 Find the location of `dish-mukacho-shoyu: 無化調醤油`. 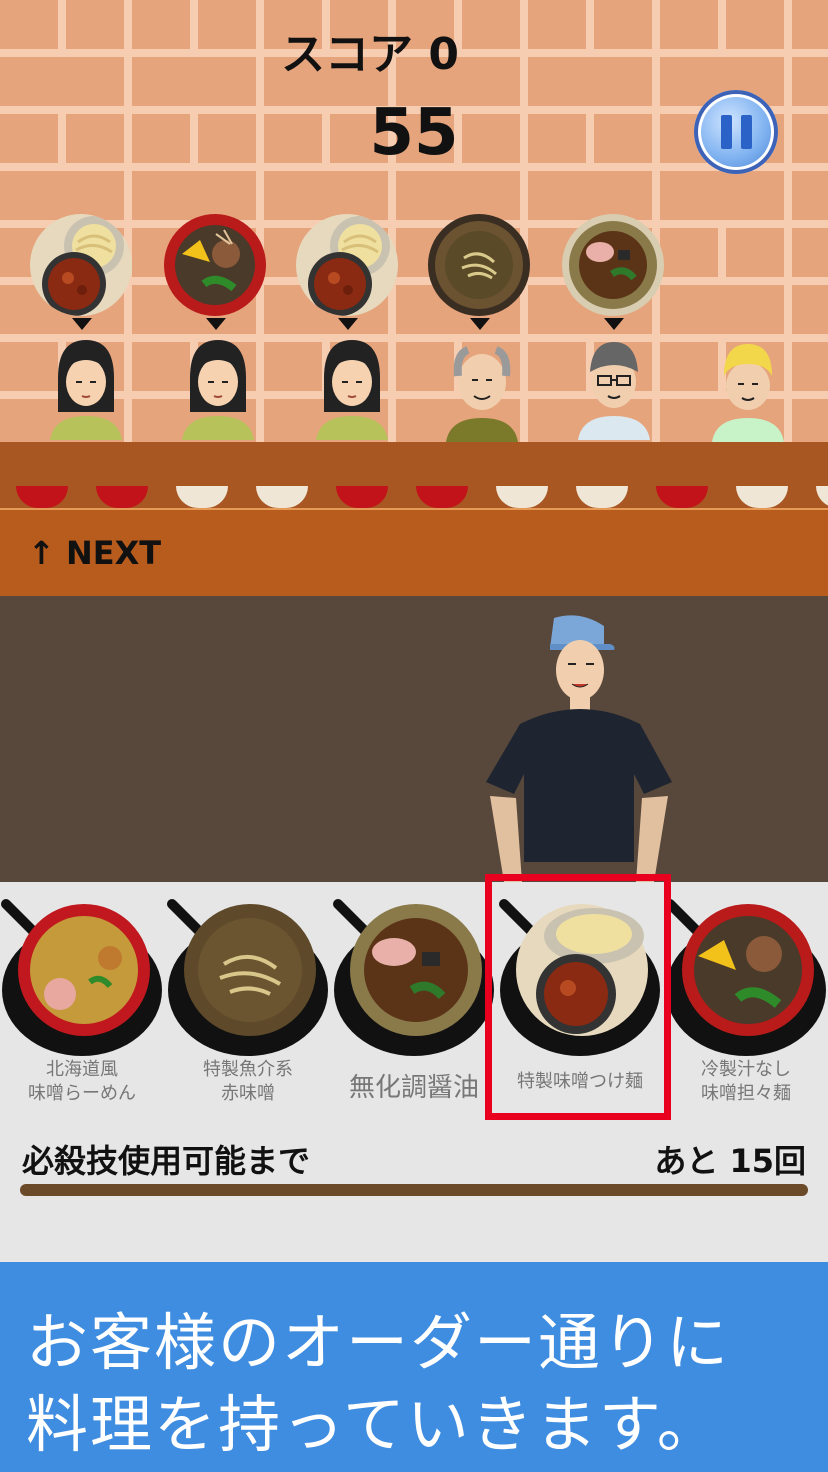

dish-mukacho-shoyu: 無化調醤油 is located at coordinates (414, 1008).